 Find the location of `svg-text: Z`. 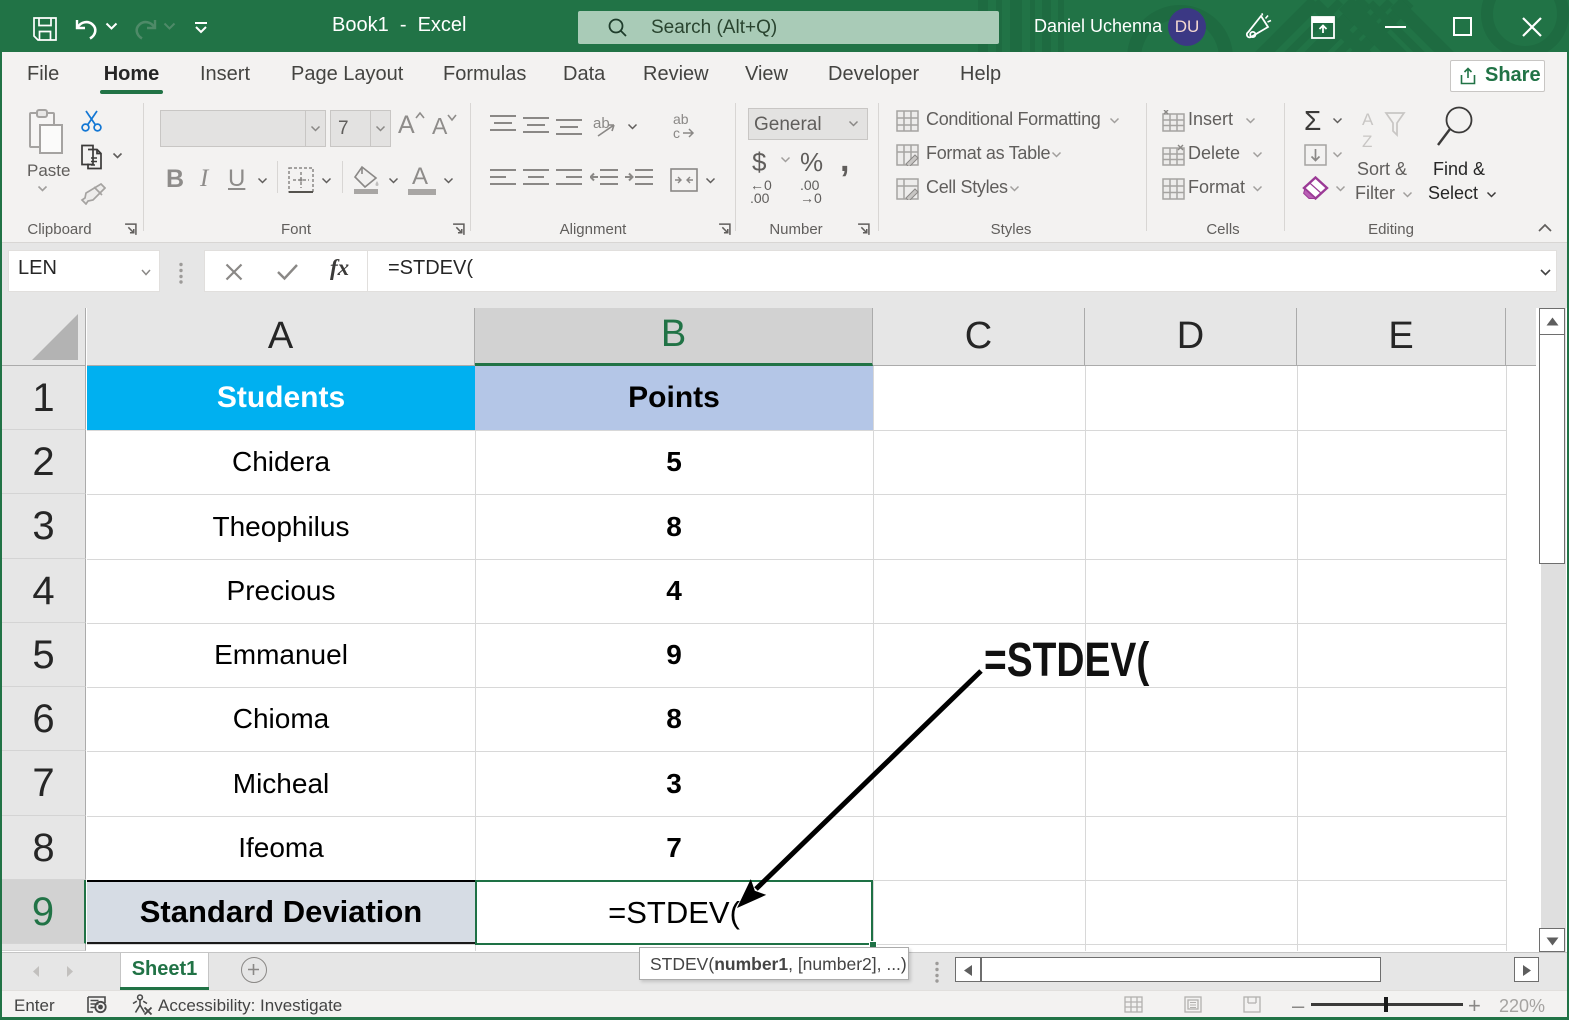

svg-text: Z is located at coordinates (1367, 141).